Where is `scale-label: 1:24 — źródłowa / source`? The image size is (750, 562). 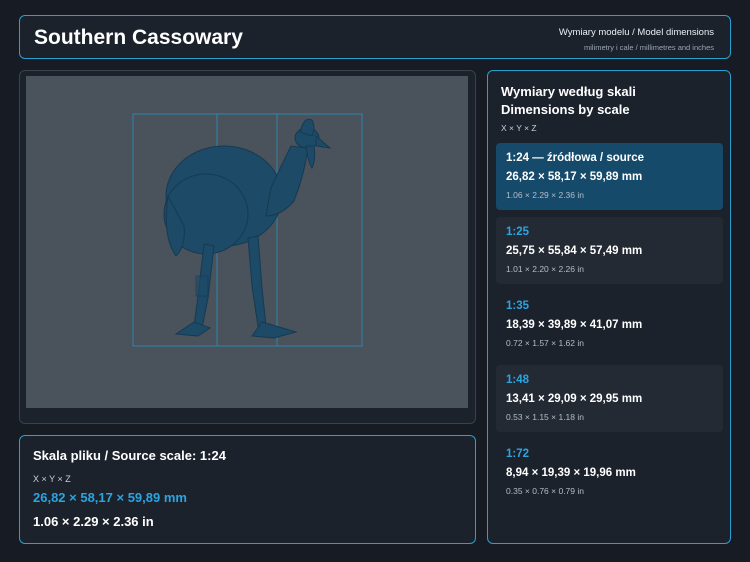
scale-label: 1:24 — źródłowa / source is located at coordinates (575, 158).